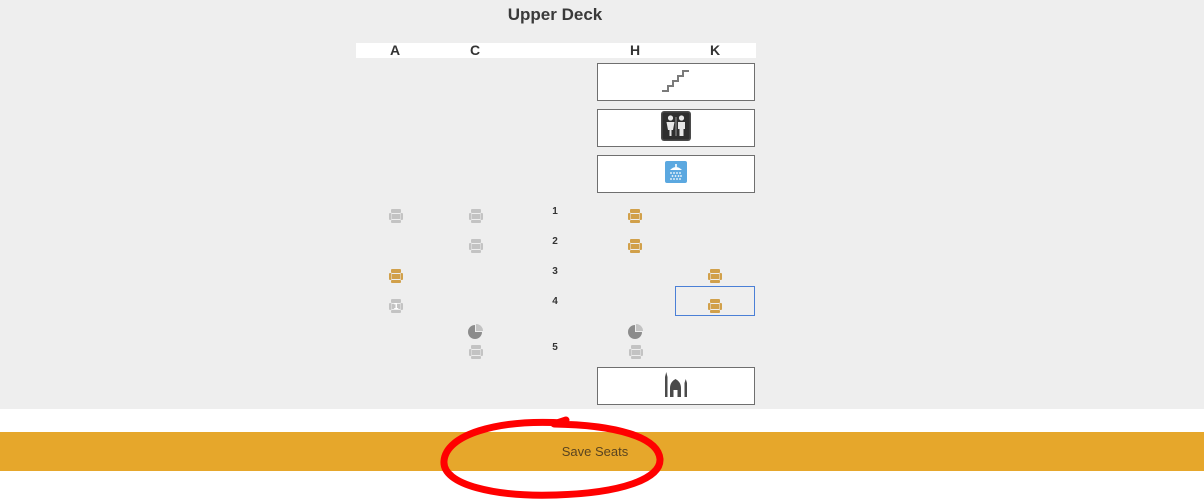 The image size is (1204, 504). Describe the element at coordinates (555, 211) in the screenshot. I see `row-number-1: 1` at that location.